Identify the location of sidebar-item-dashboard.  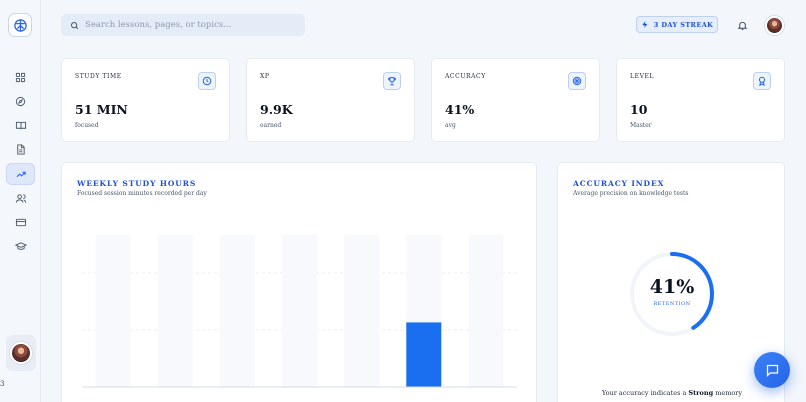
(20, 77).